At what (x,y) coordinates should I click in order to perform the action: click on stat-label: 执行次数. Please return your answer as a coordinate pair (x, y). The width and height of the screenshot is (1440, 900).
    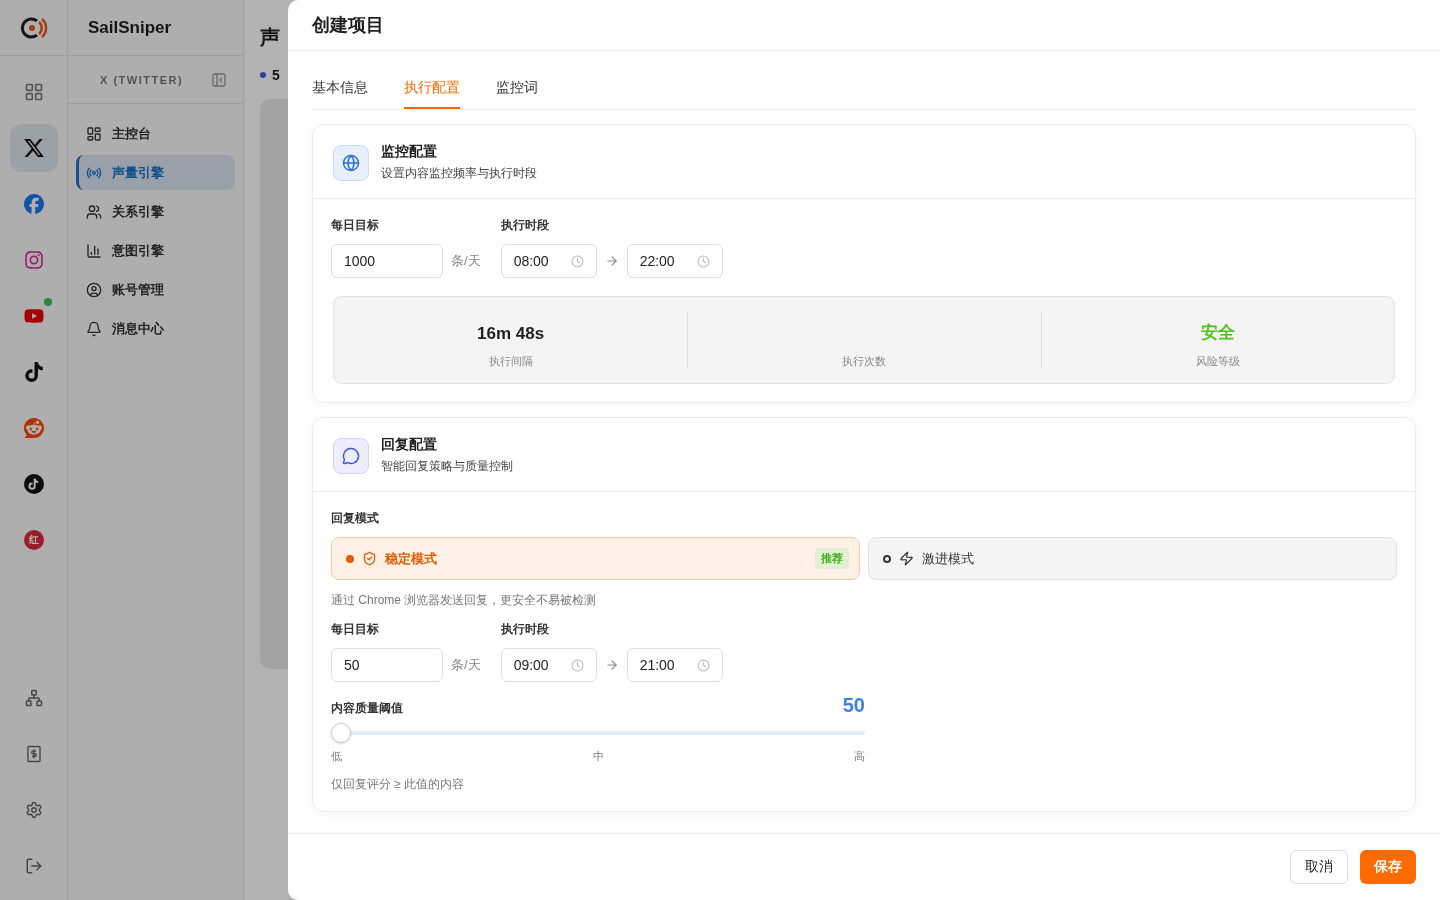
    Looking at the image, I should click on (864, 361).